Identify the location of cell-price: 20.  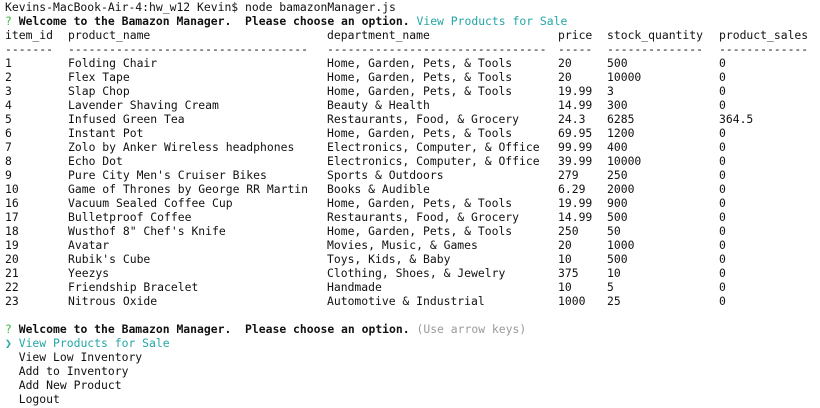
(565, 63).